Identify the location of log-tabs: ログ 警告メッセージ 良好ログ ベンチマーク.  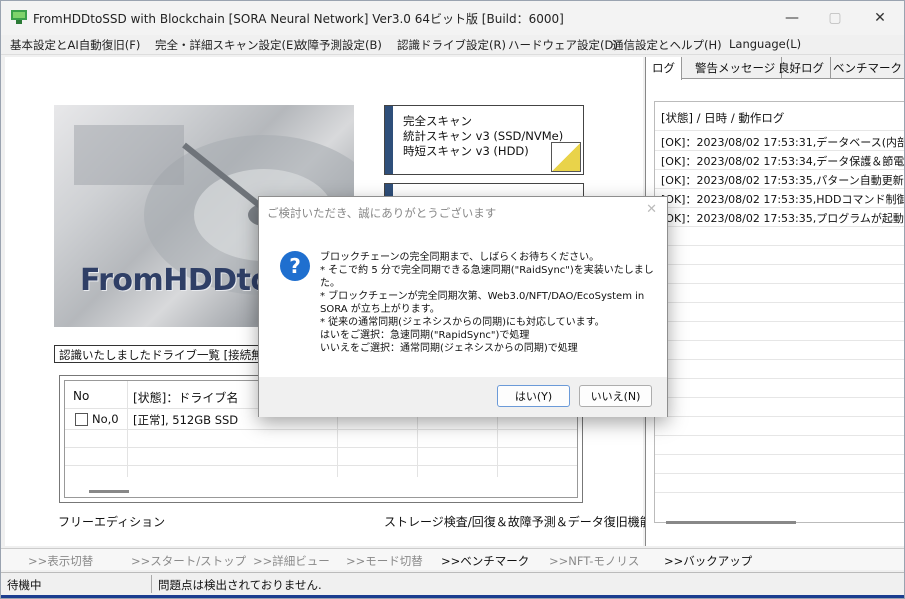
(775, 68).